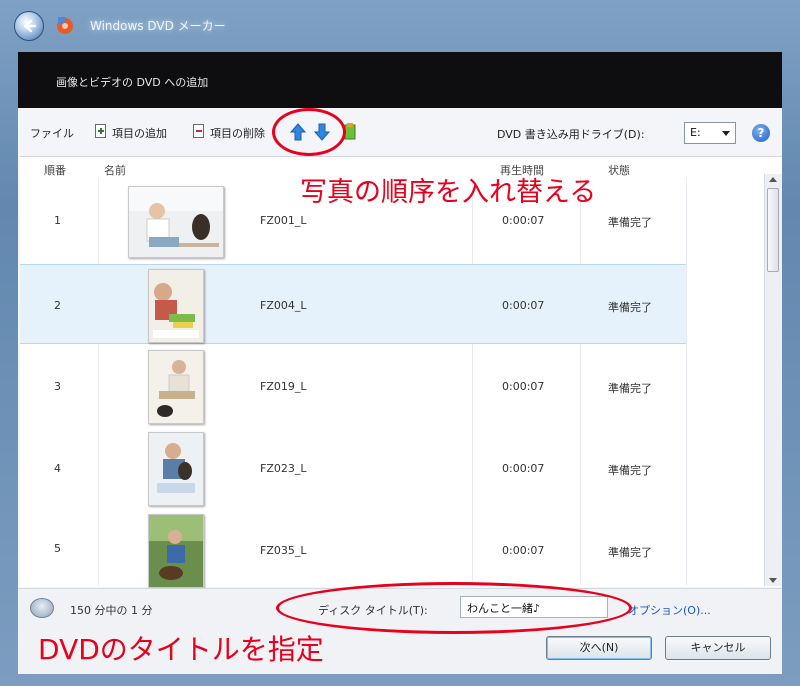  What do you see at coordinates (773, 380) in the screenshot?
I see `vertical-scrollbar` at bounding box center [773, 380].